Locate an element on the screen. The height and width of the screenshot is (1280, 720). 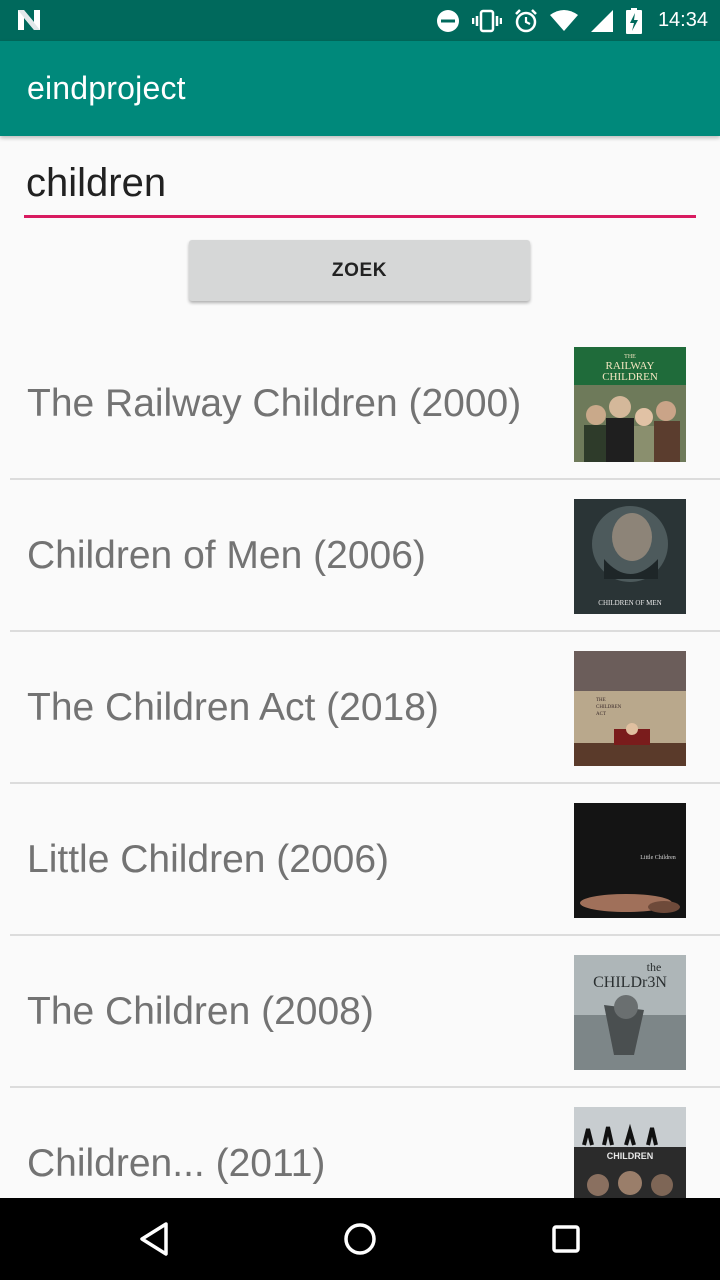
recents-icon is located at coordinates (566, 1239).